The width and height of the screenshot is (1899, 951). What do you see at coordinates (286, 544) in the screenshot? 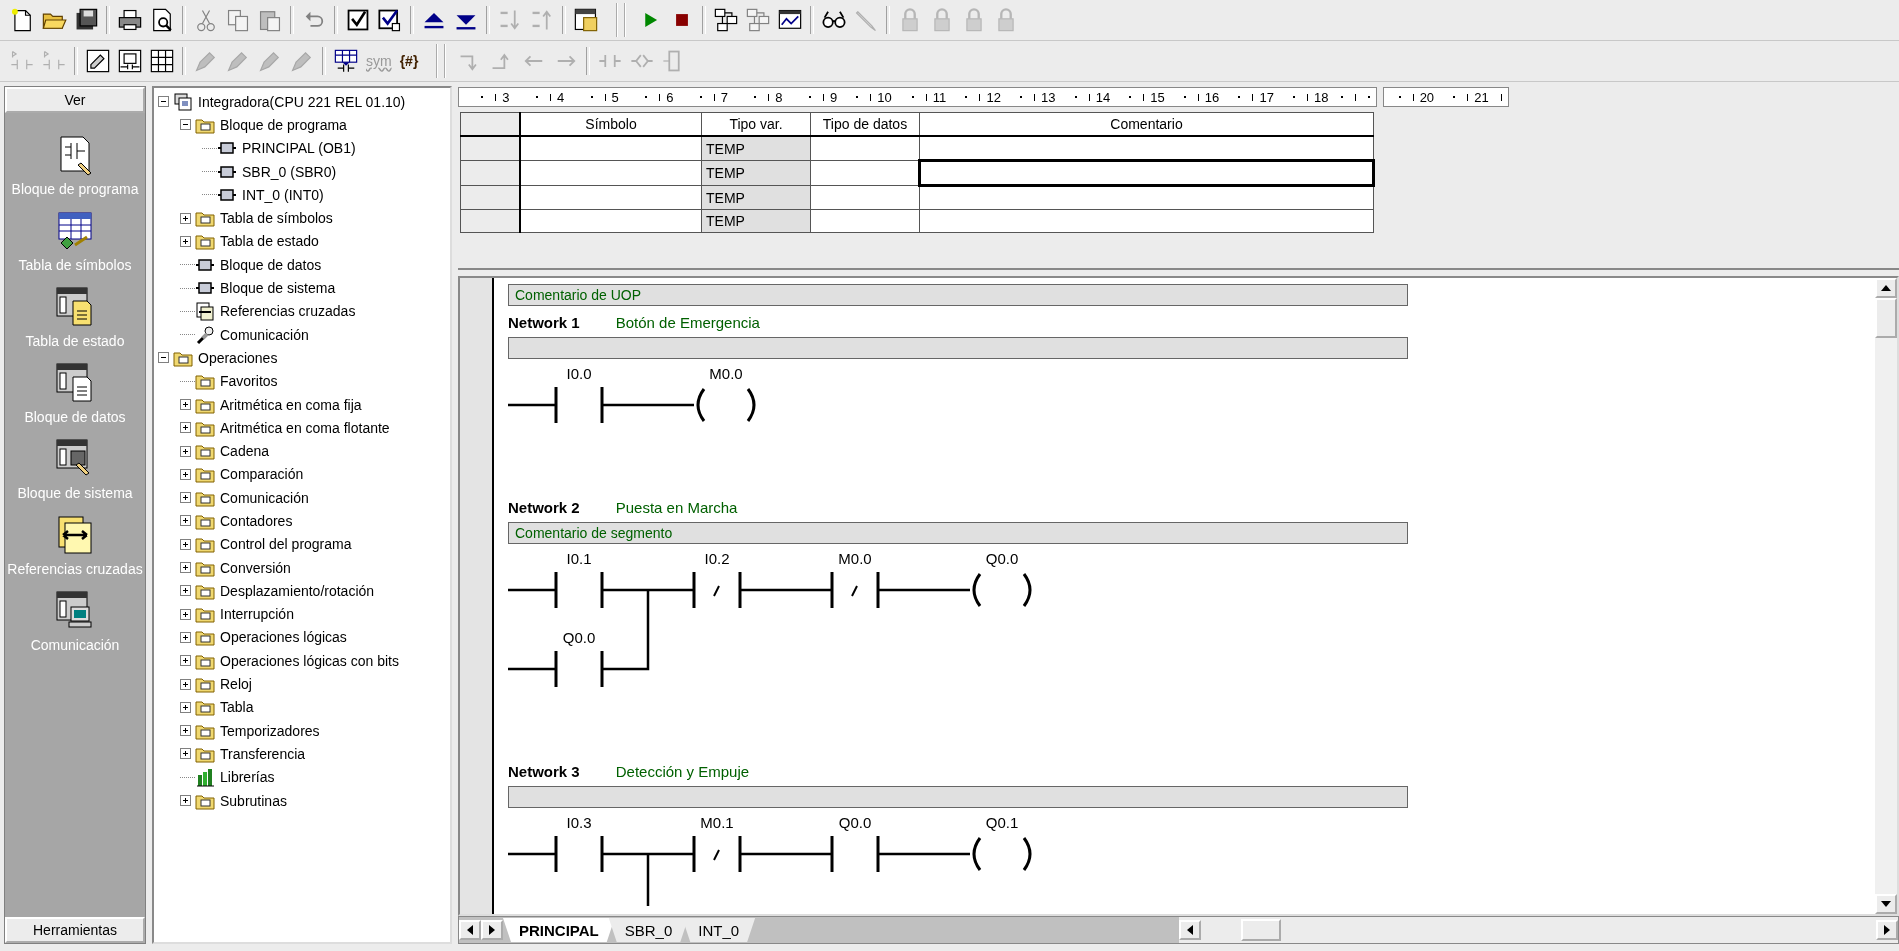
I see `tree-item: Control del programa` at bounding box center [286, 544].